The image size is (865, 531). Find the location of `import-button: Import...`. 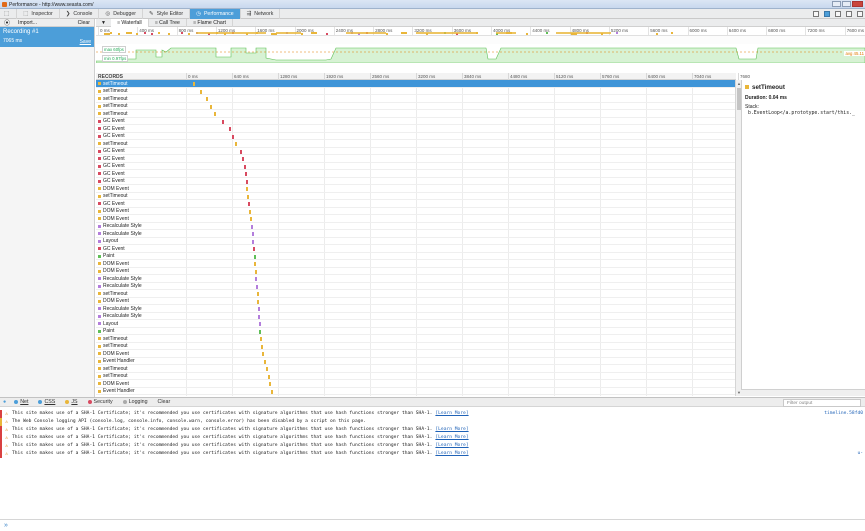

import-button: Import... is located at coordinates (27, 23).